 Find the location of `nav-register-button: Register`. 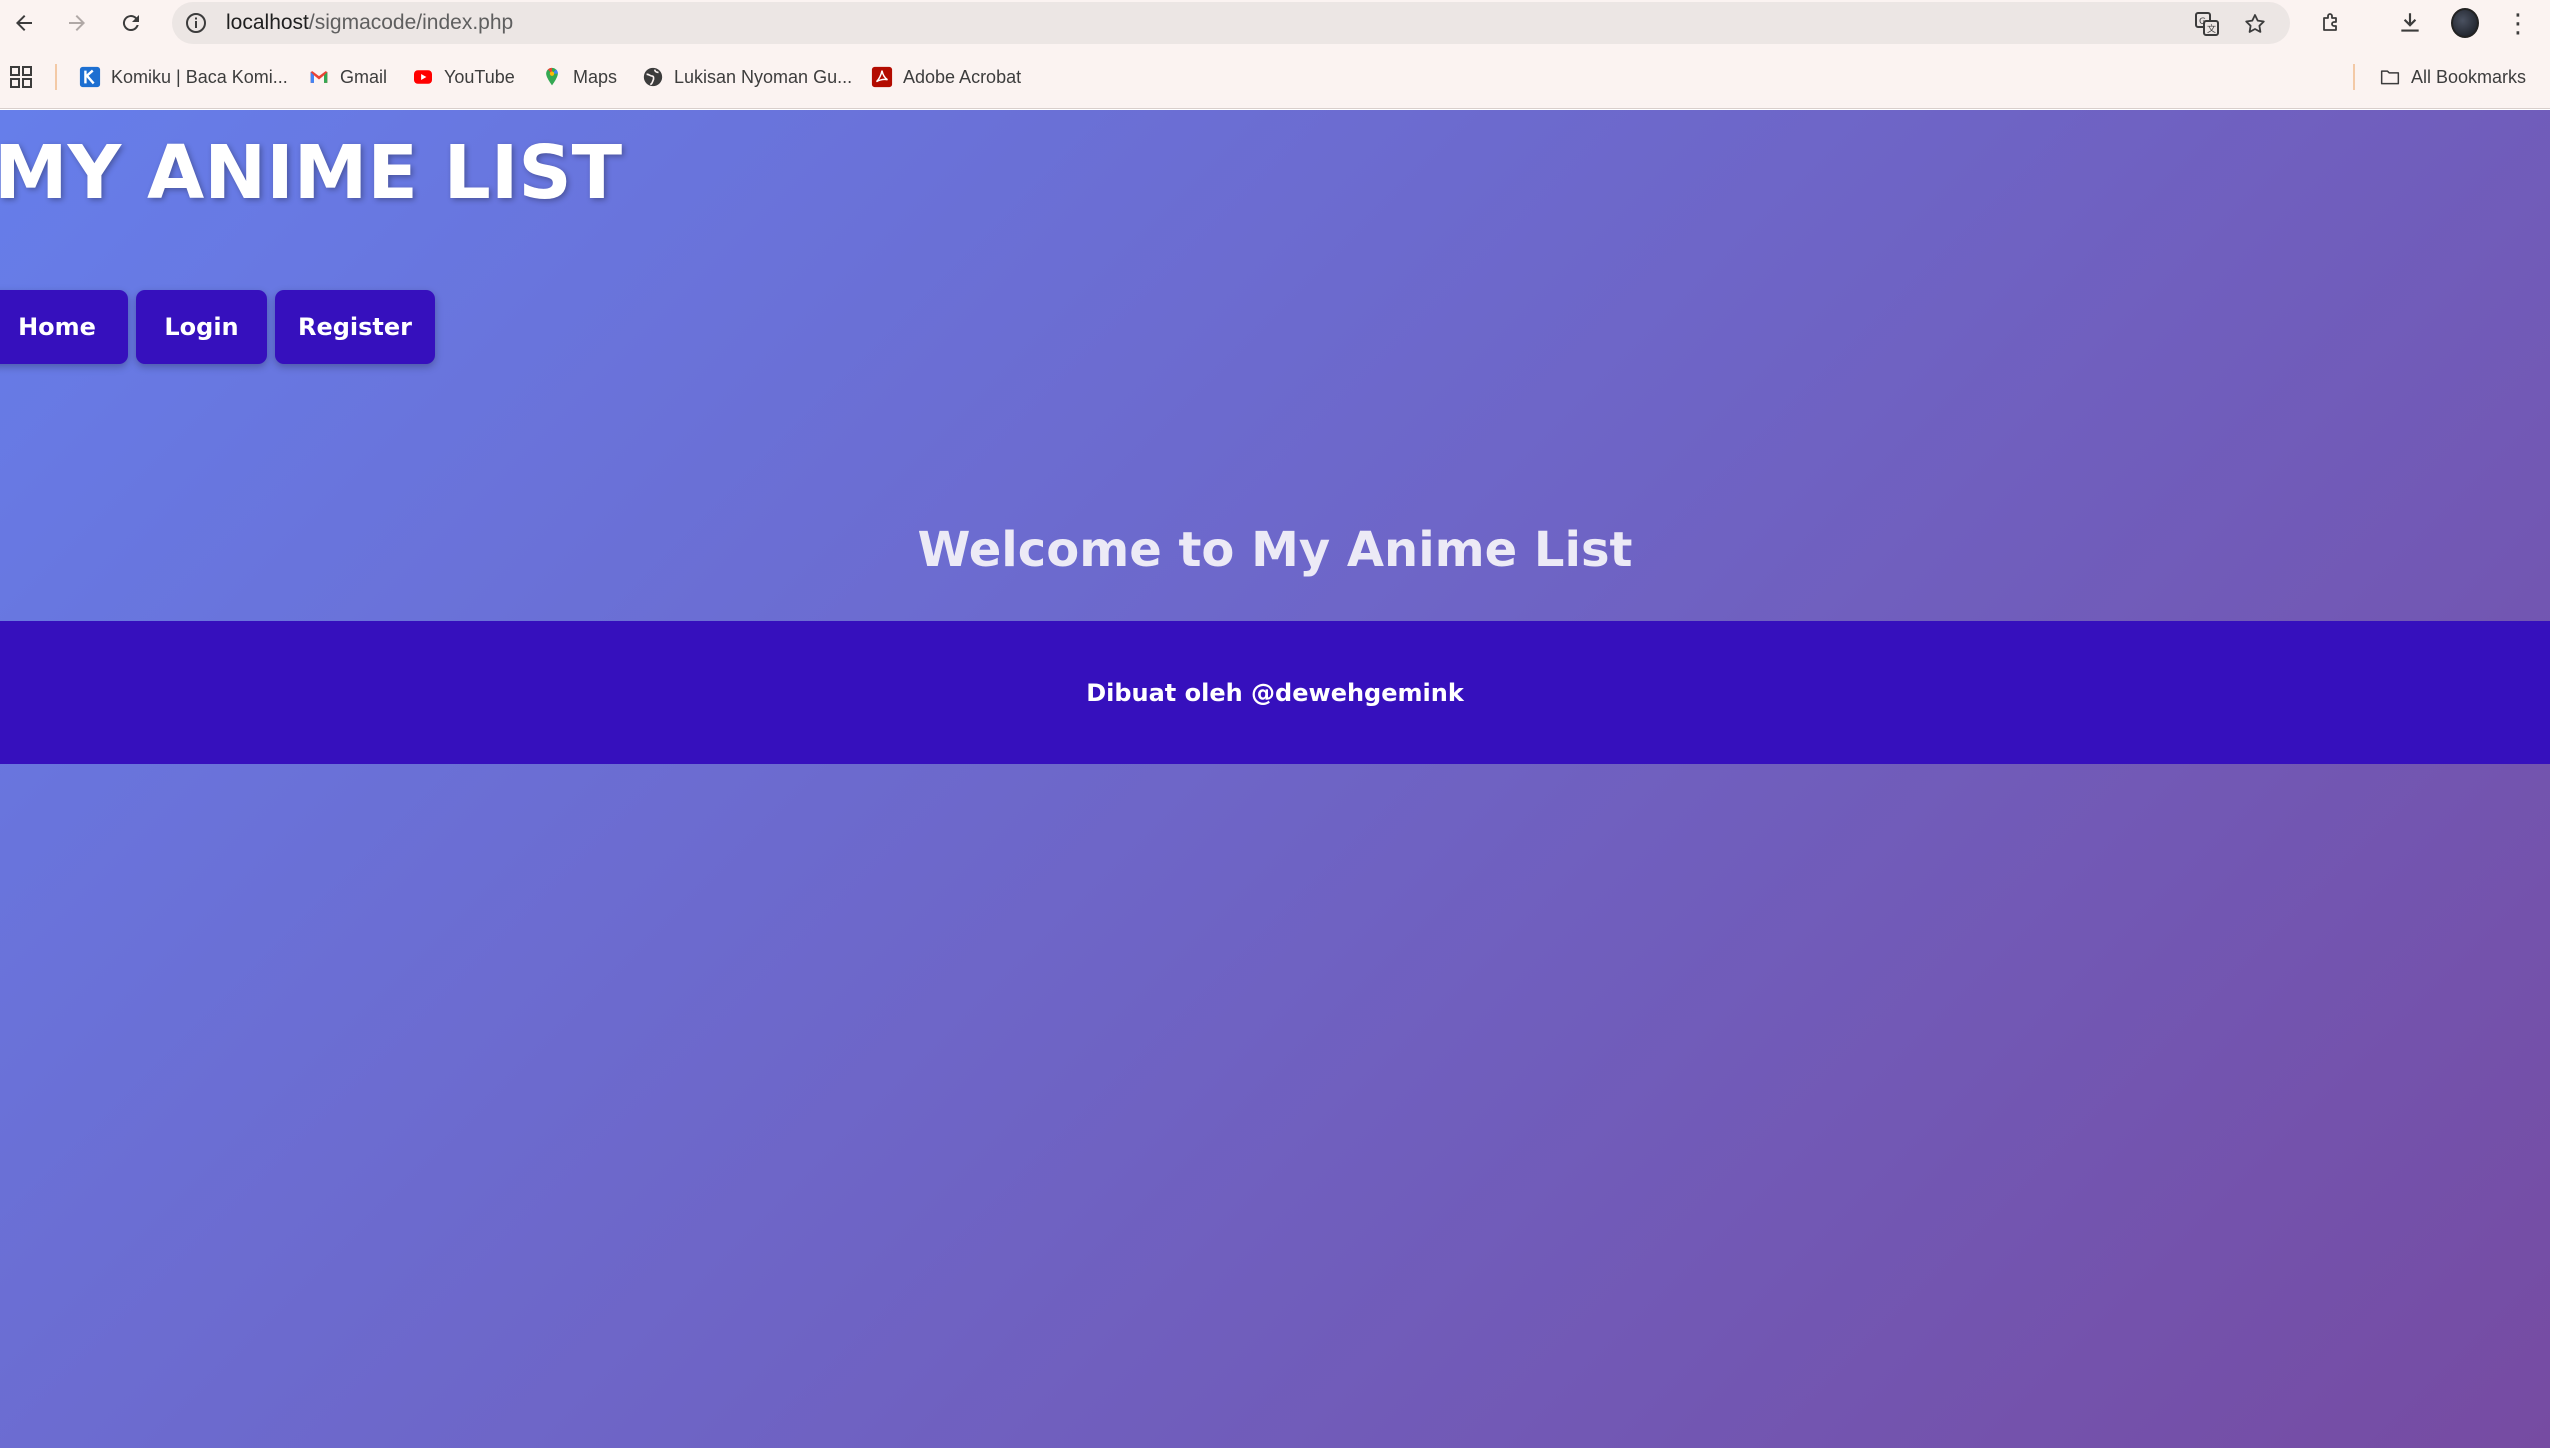

nav-register-button: Register is located at coordinates (355, 327).